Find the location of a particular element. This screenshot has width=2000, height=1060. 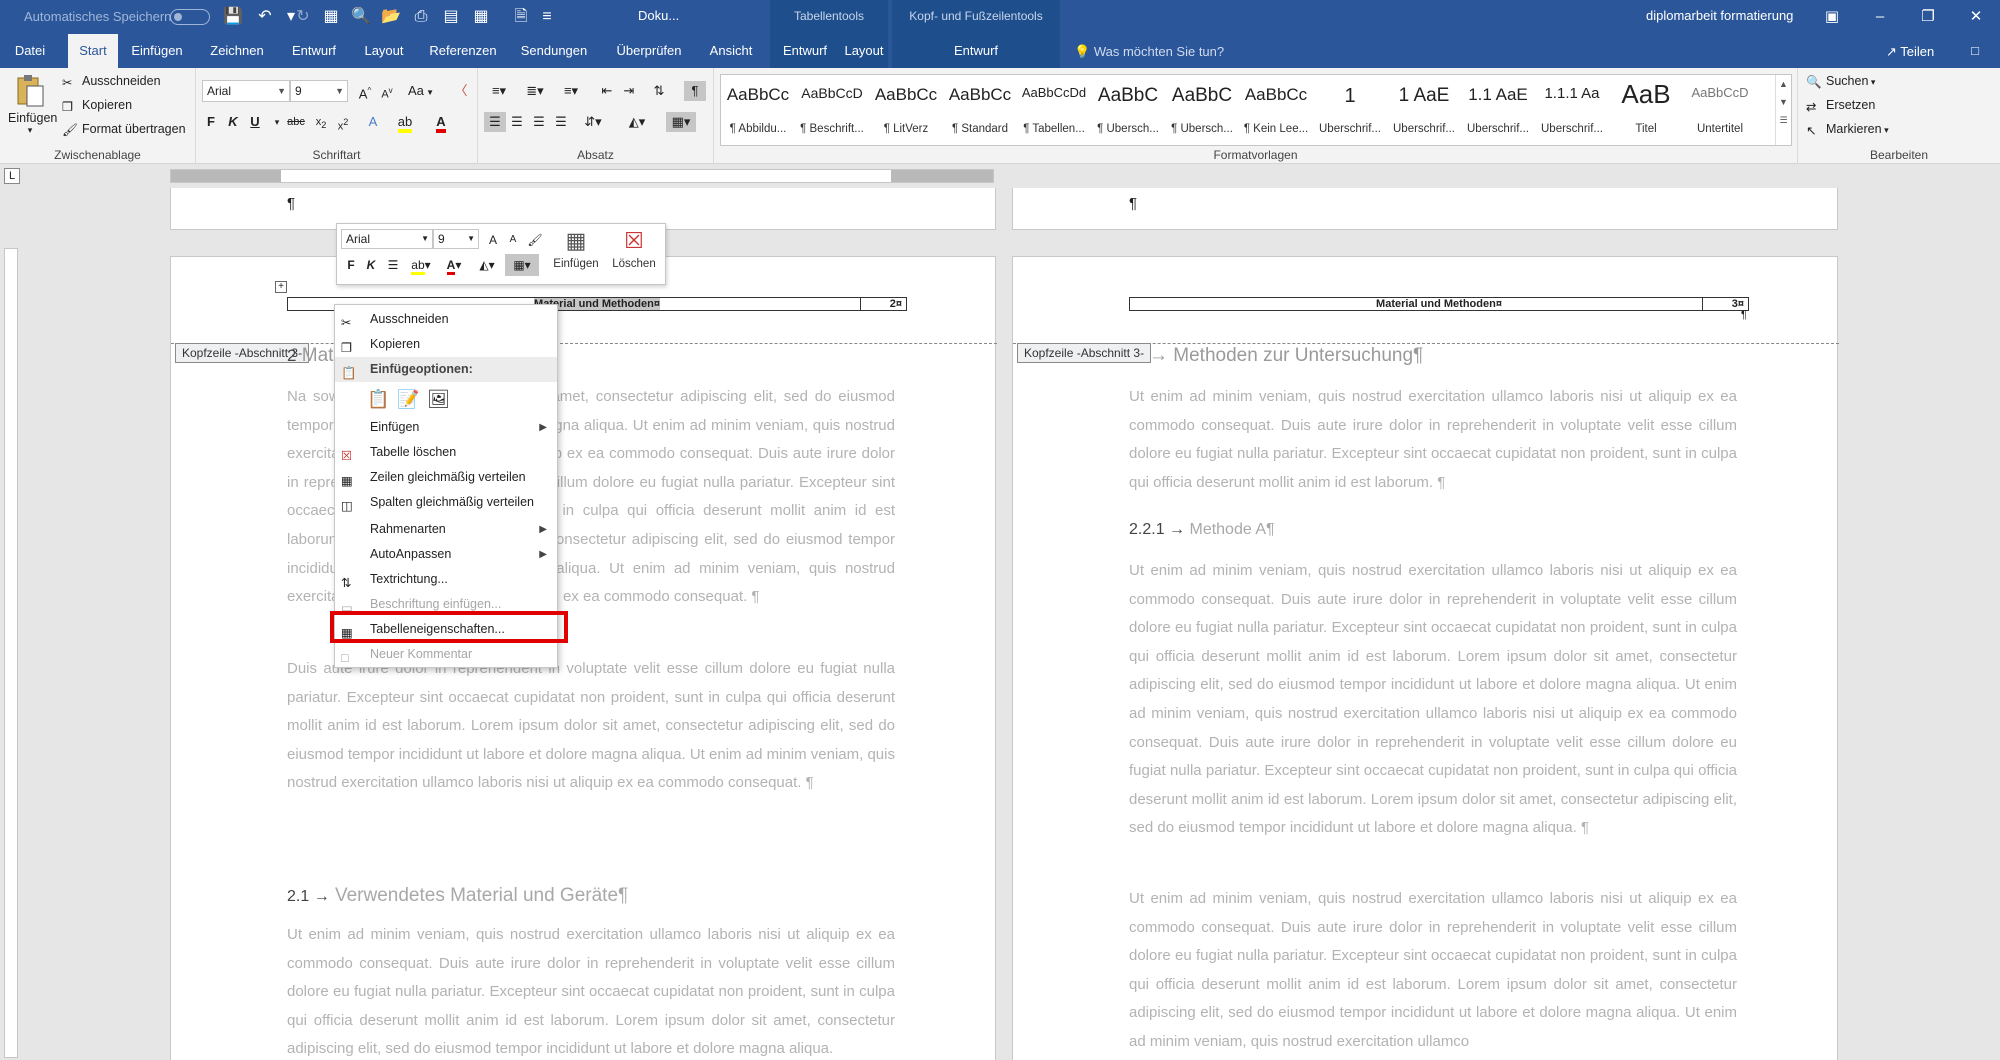

menu-item-autofit: AutoAnpassen ▶ is located at coordinates (446, 554).